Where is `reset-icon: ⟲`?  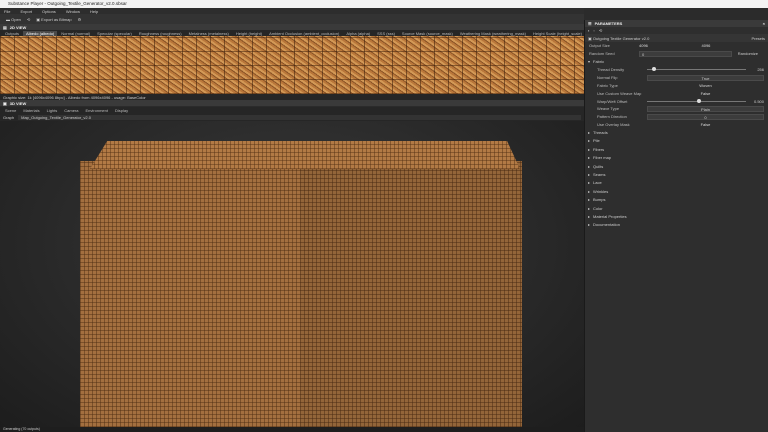 reset-icon: ⟲ is located at coordinates (600, 30).